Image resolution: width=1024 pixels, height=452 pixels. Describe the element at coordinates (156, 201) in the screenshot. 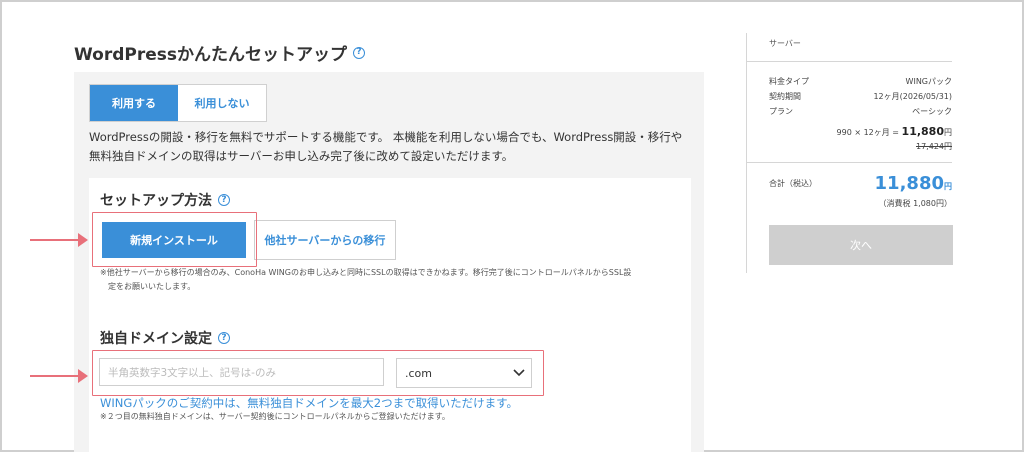

I see `setup-method-title-text: セットアップ方法` at that location.